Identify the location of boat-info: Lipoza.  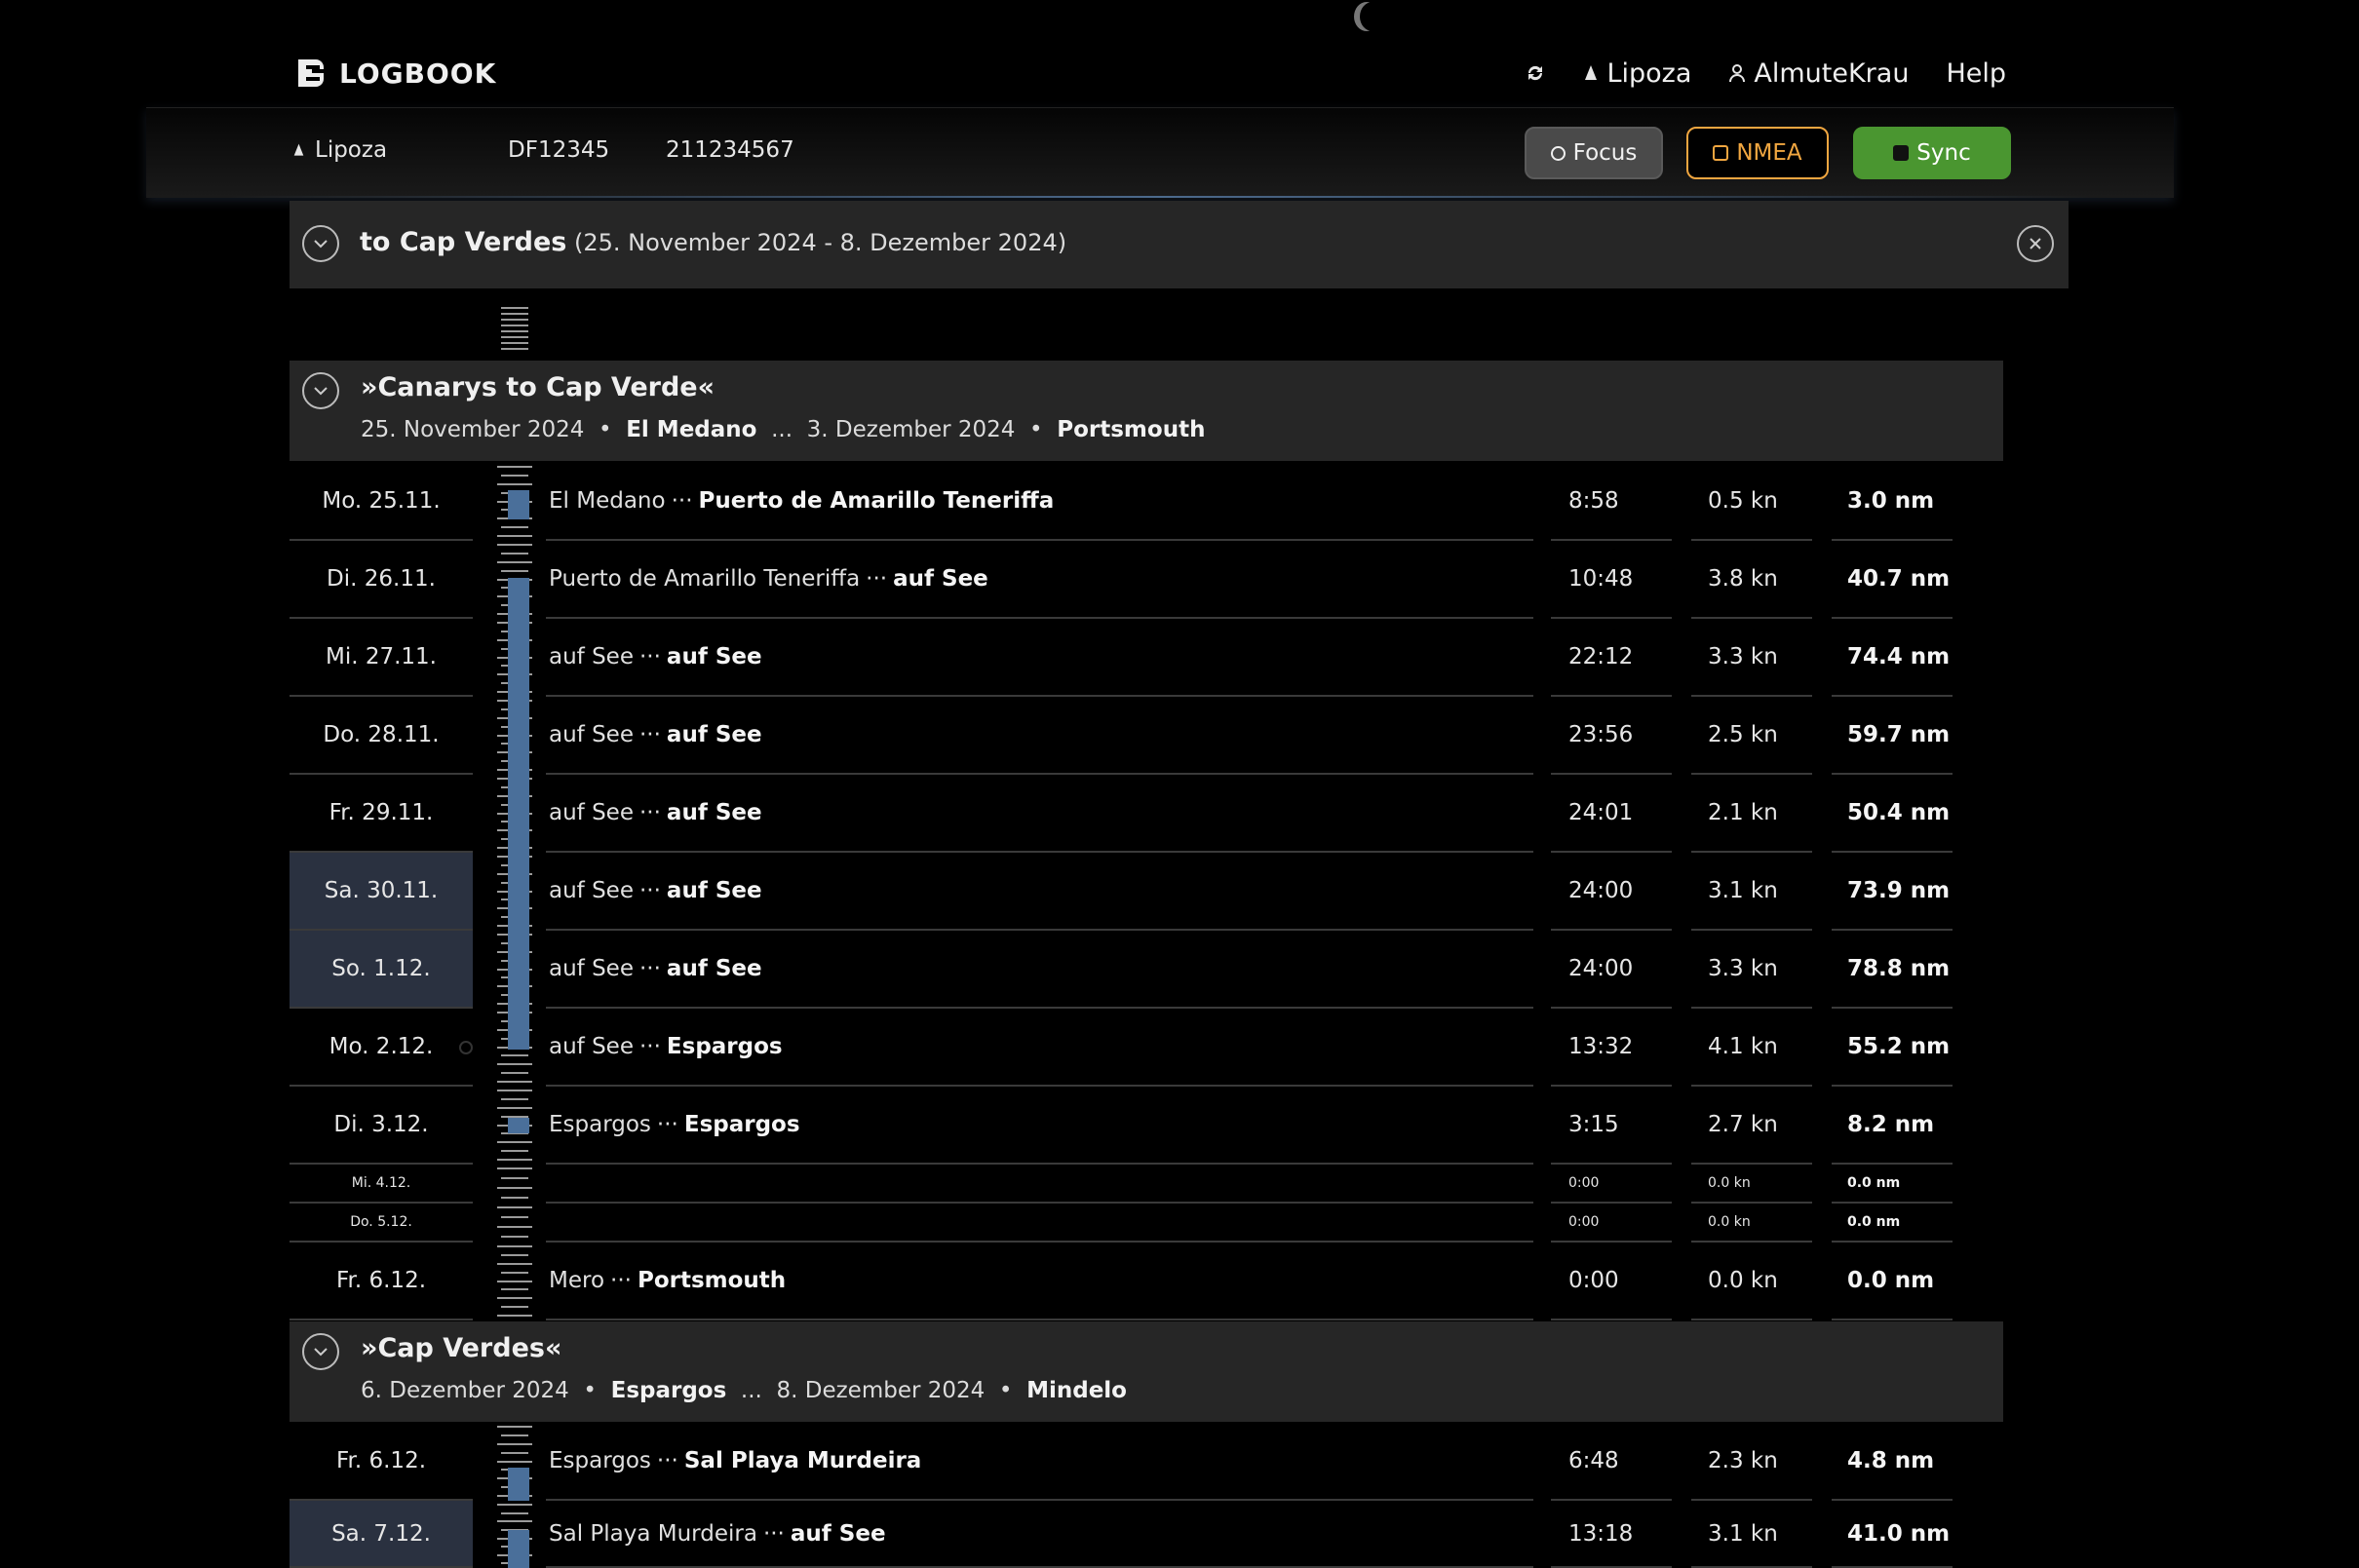
(339, 150).